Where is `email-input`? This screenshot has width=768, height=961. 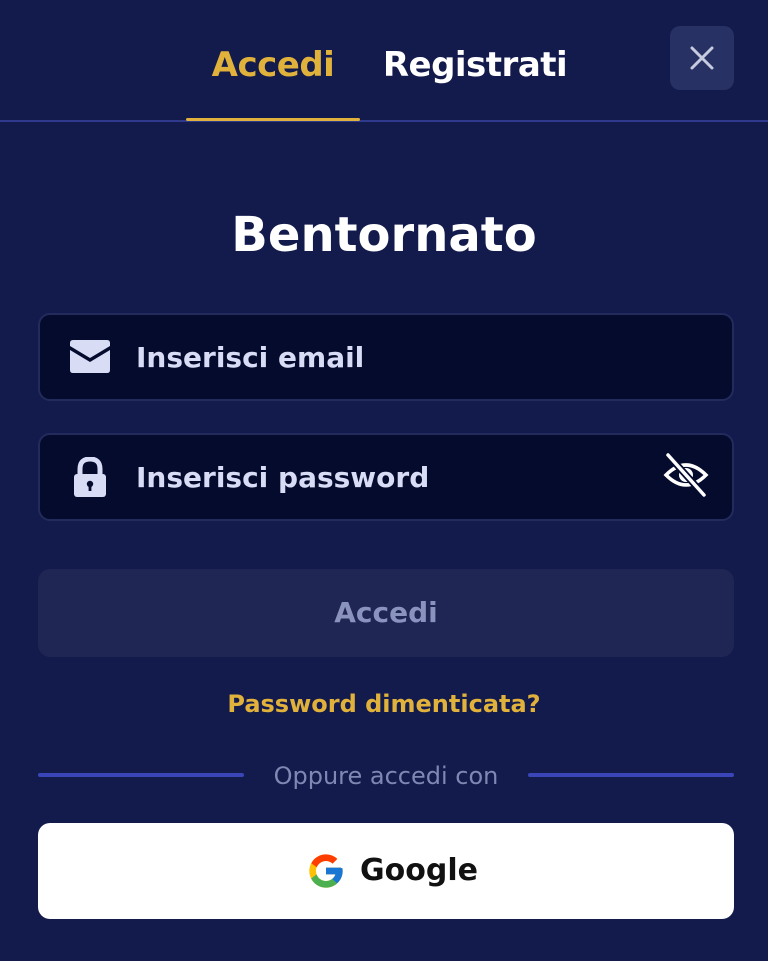
email-input is located at coordinates (396, 357).